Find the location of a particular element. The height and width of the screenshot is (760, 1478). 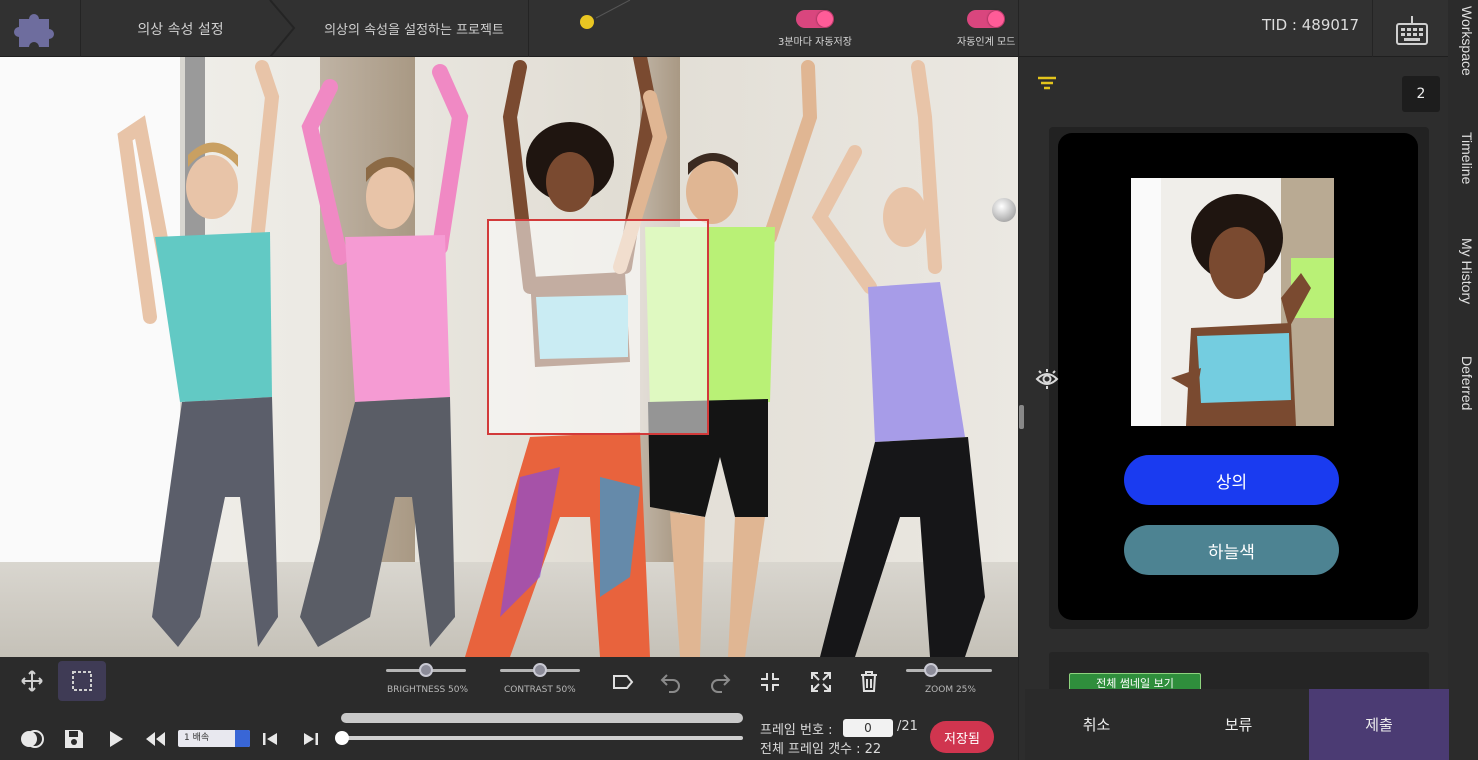

zoom-label: ZOOM 25% is located at coordinates (950, 690).